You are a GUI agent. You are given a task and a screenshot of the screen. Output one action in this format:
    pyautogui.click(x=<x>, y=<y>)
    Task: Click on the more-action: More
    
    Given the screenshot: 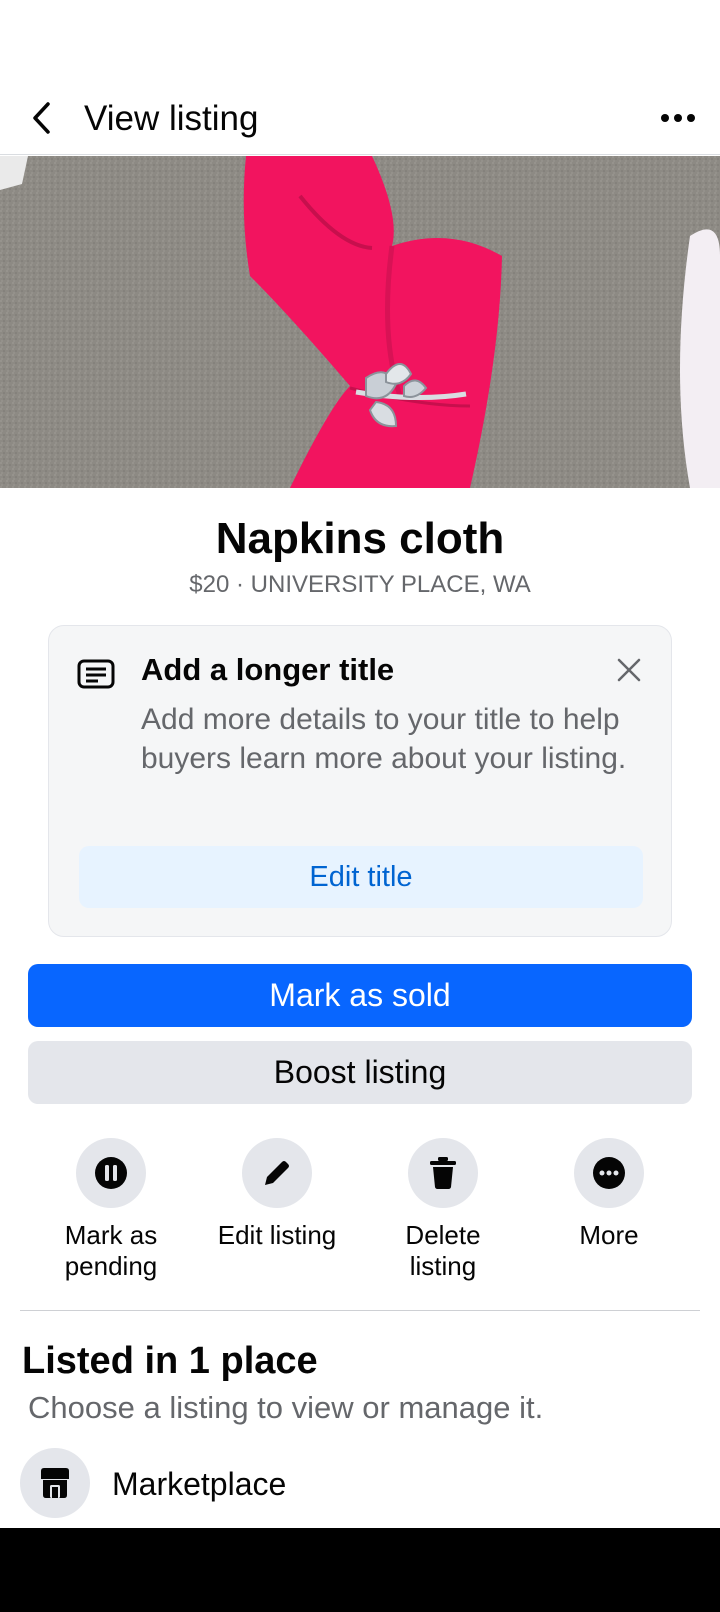 What is the action you would take?
    pyautogui.click(x=609, y=1194)
    